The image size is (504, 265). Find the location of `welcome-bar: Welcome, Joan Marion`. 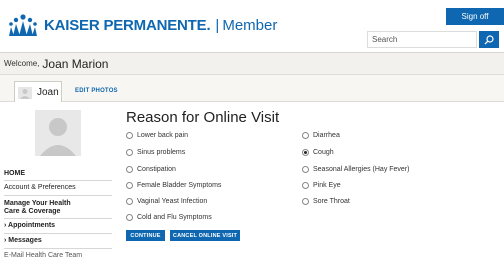

welcome-bar: Welcome, Joan Marion is located at coordinates (252, 63).